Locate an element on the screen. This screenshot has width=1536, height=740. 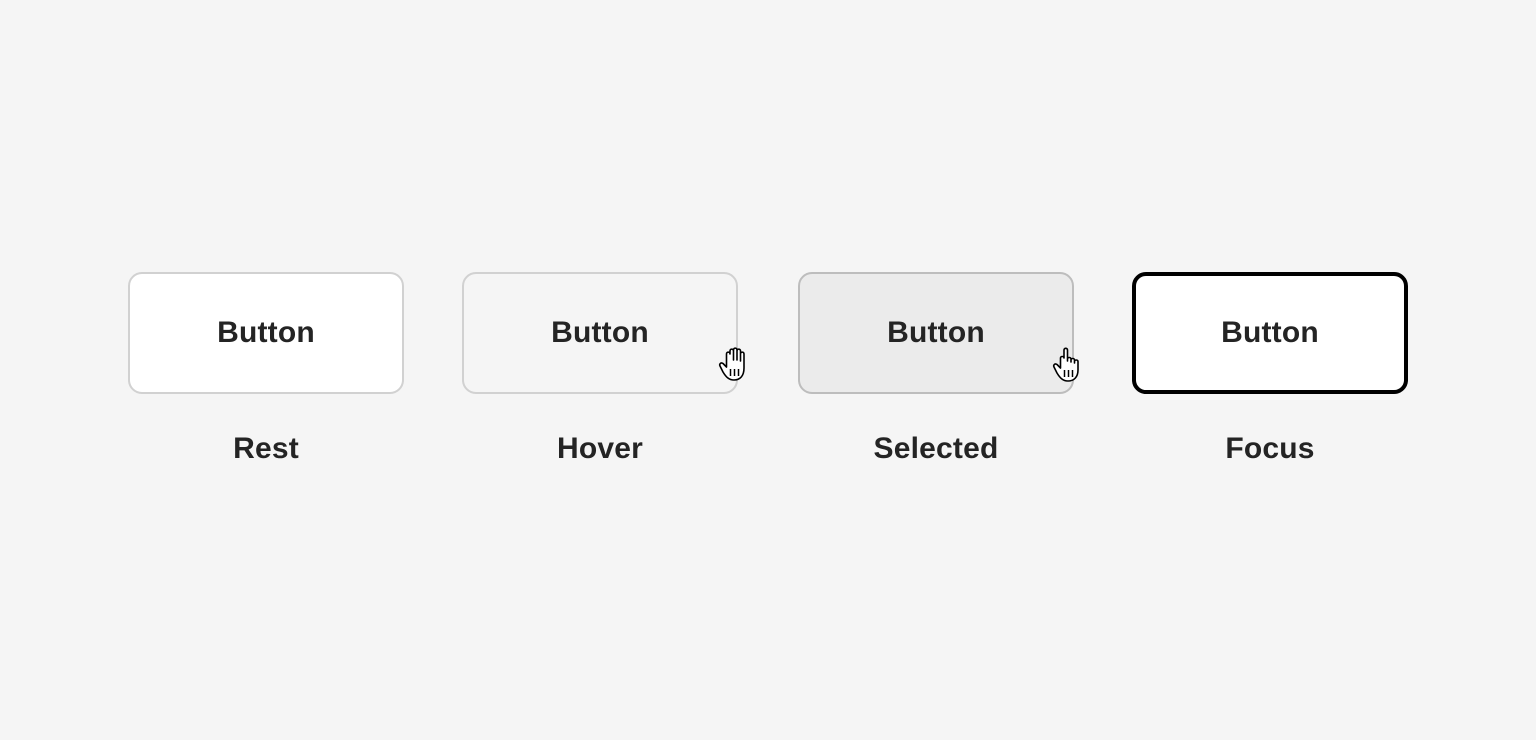
focus-button: Button is located at coordinates (1270, 333).